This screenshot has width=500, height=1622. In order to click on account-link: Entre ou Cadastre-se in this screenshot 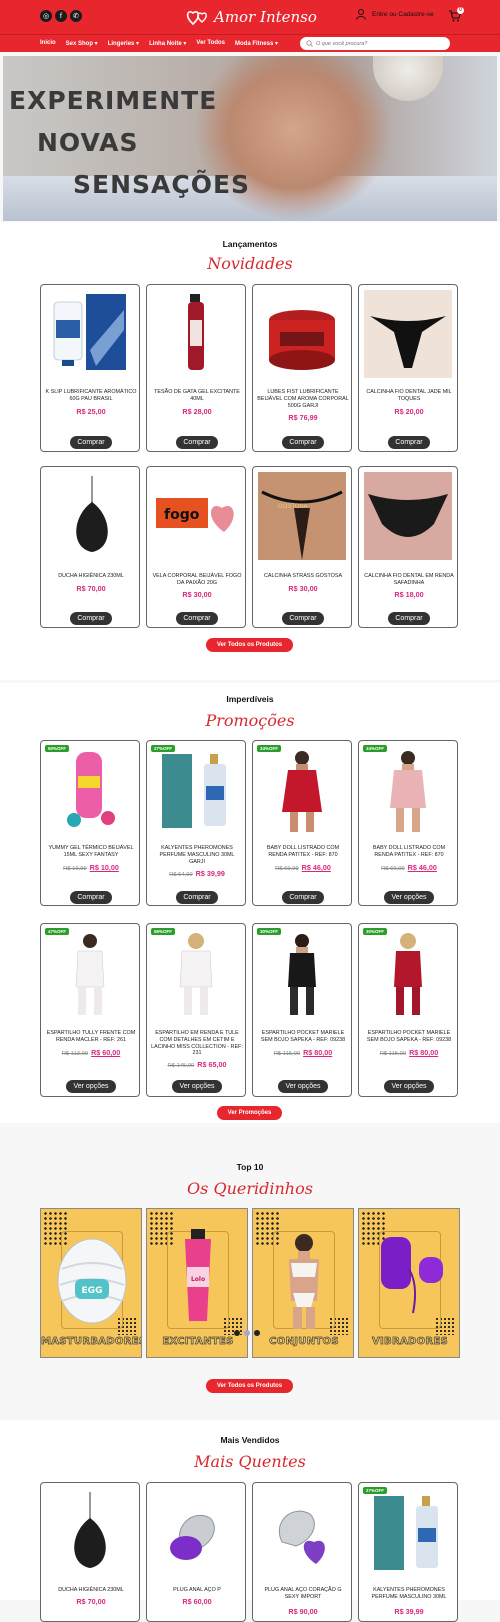, I will do `click(395, 14)`.